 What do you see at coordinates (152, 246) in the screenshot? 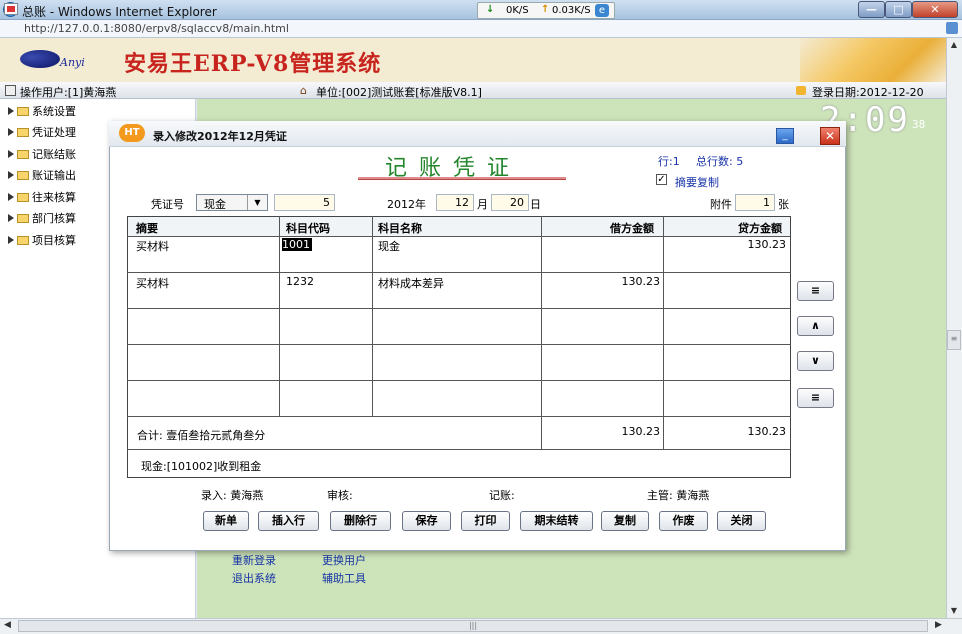
I see `row1-summary-cell: 买材料` at bounding box center [152, 246].